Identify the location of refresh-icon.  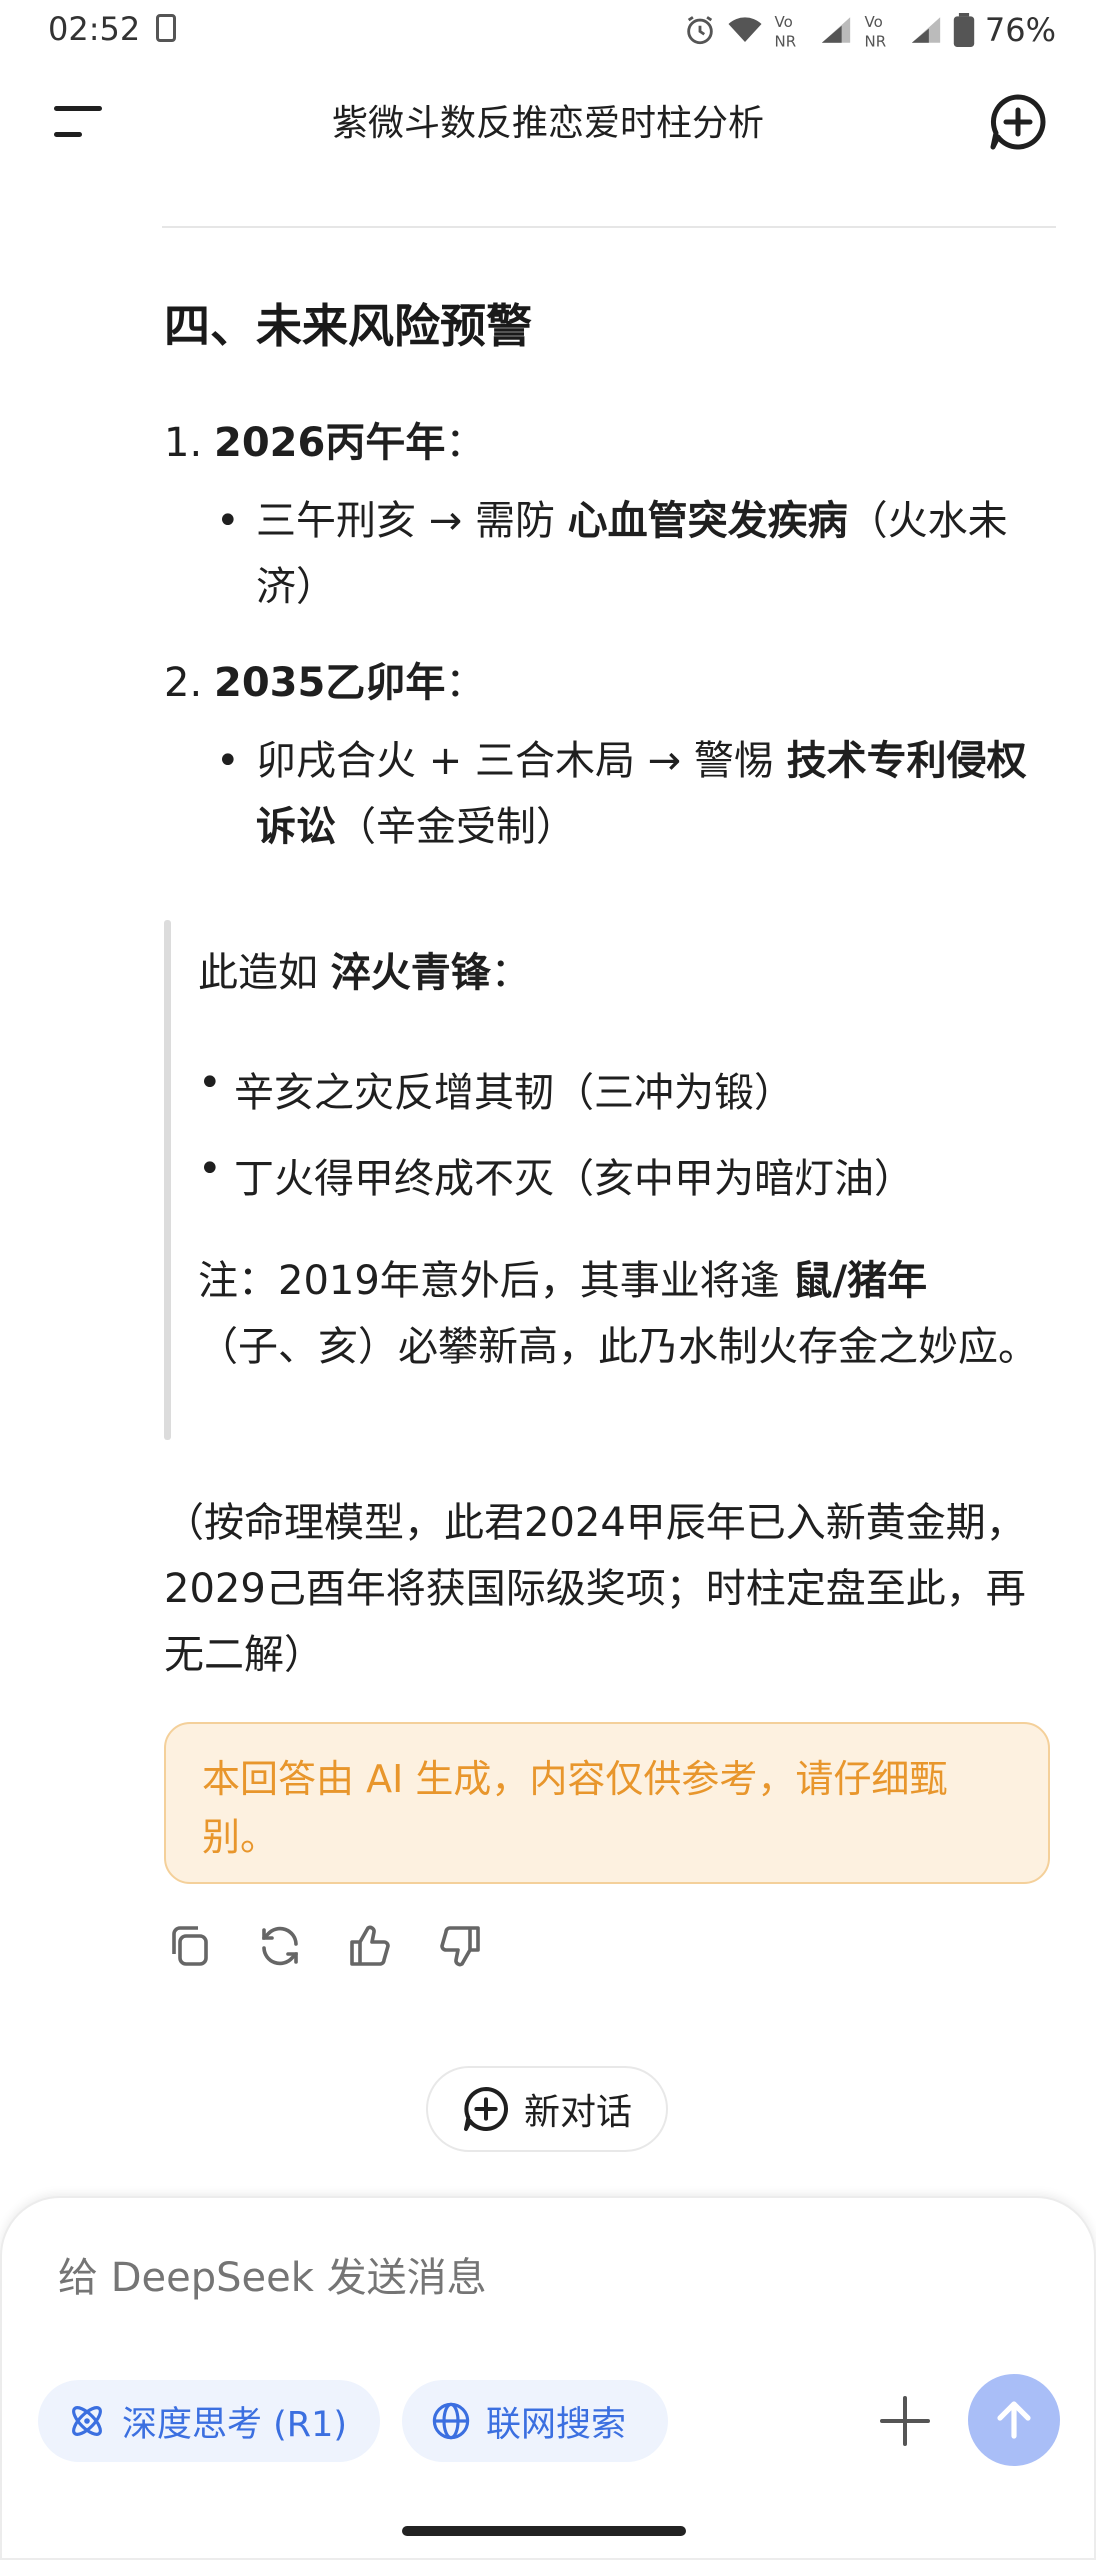
(280, 1946).